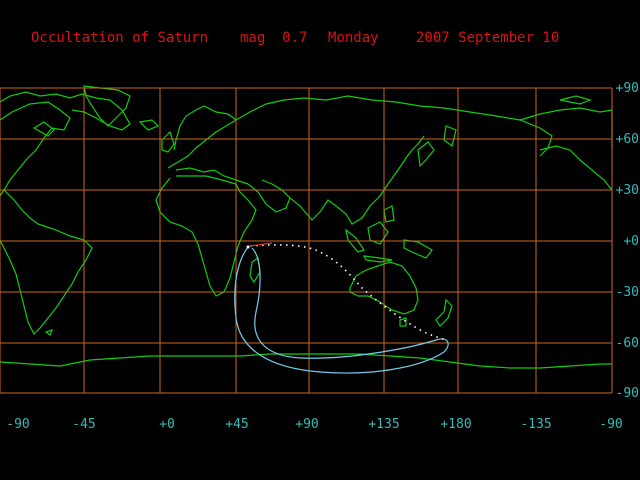 The height and width of the screenshot is (480, 640). Describe the element at coordinates (236, 424) in the screenshot. I see `longitude-label: +45` at that location.